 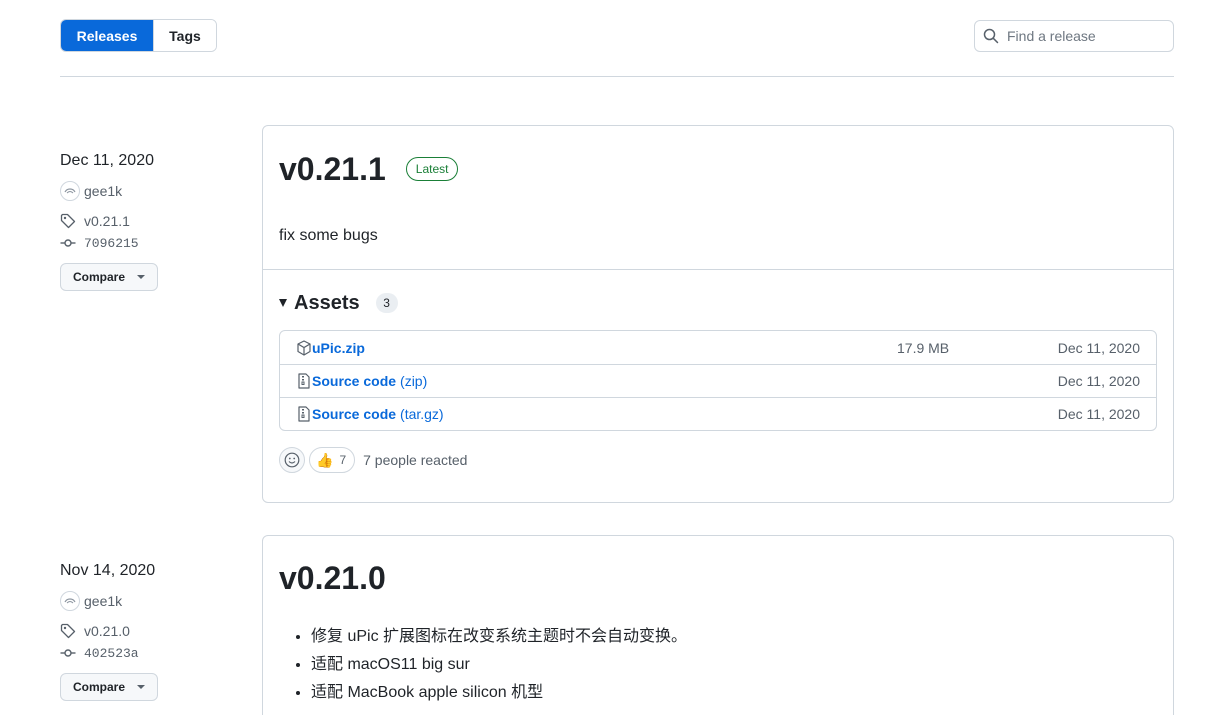 I want to click on asset-suffix: (tar.gz), so click(x=422, y=414).